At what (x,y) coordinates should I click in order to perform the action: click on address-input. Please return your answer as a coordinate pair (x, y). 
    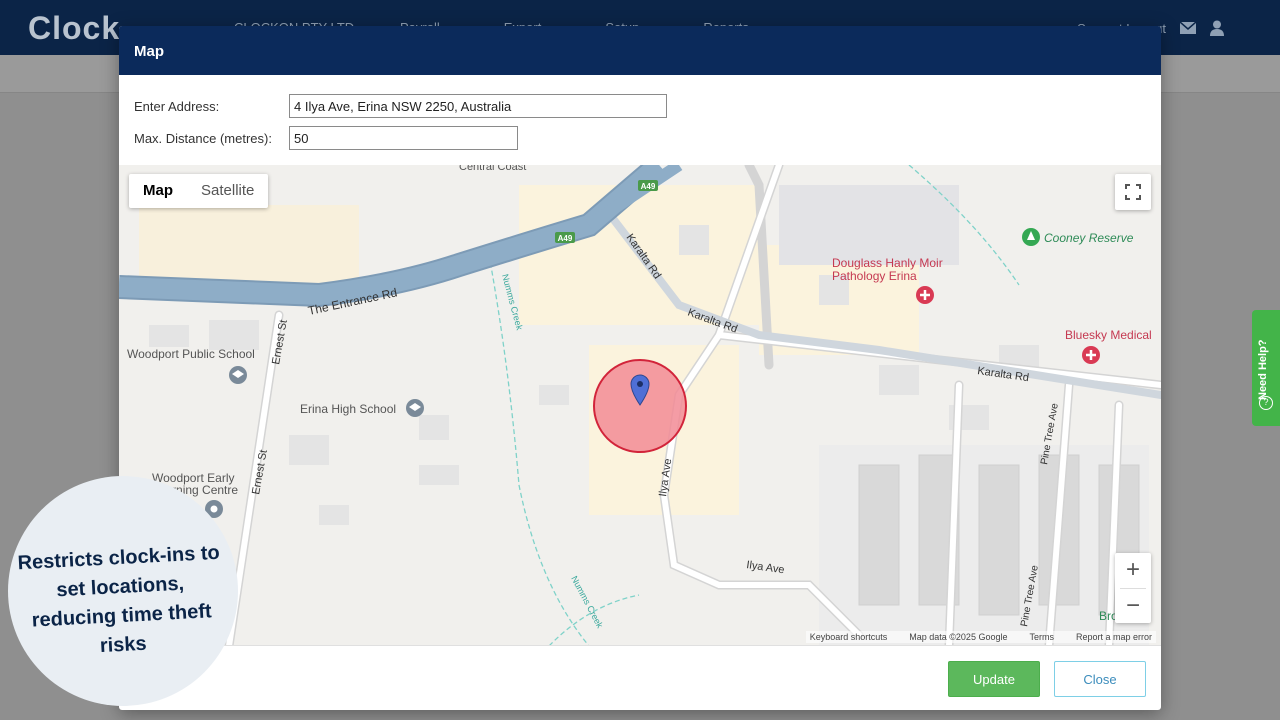
    Looking at the image, I should click on (478, 106).